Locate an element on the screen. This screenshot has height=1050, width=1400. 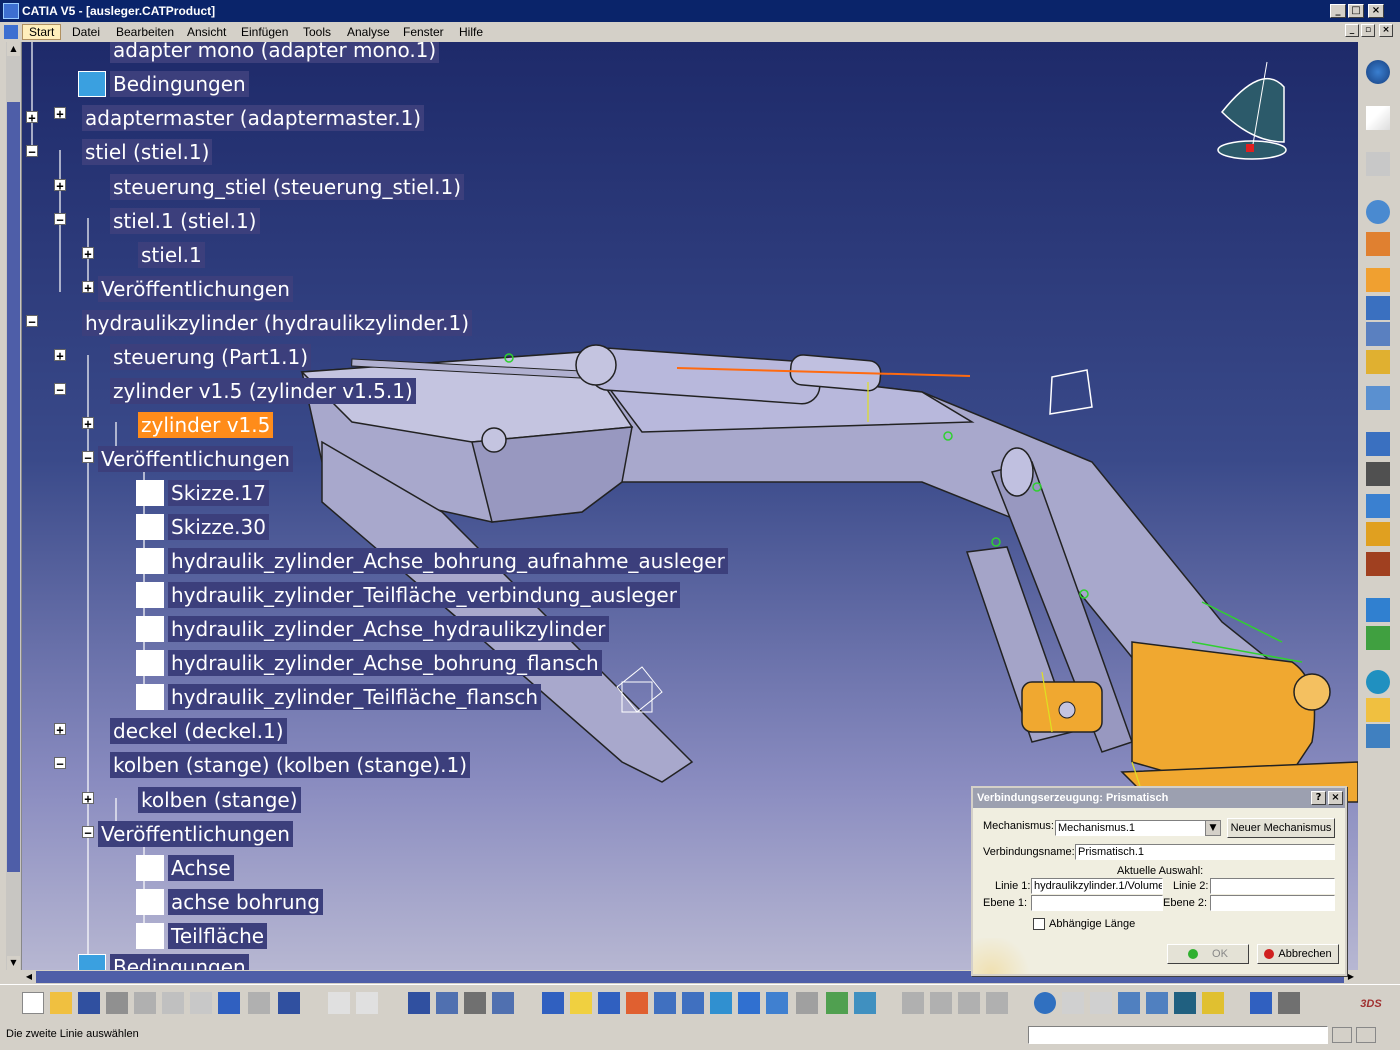
mechanismus-select: Mechanismus.1 is located at coordinates (1133, 828).